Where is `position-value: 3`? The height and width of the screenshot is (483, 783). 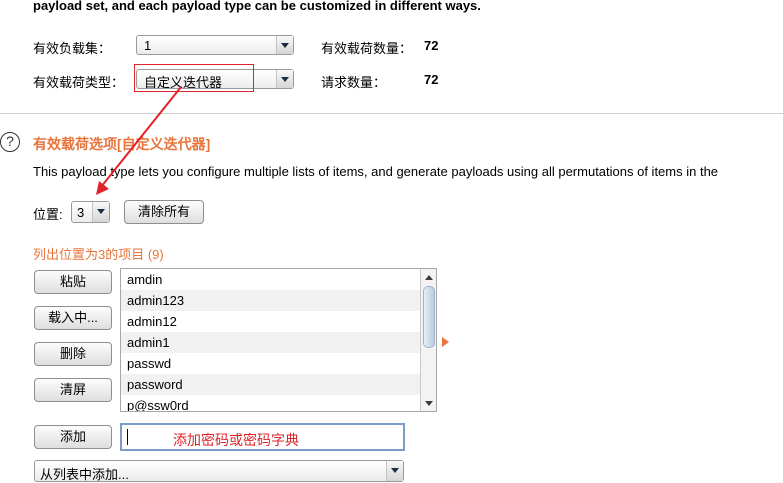
position-value: 3 is located at coordinates (81, 212).